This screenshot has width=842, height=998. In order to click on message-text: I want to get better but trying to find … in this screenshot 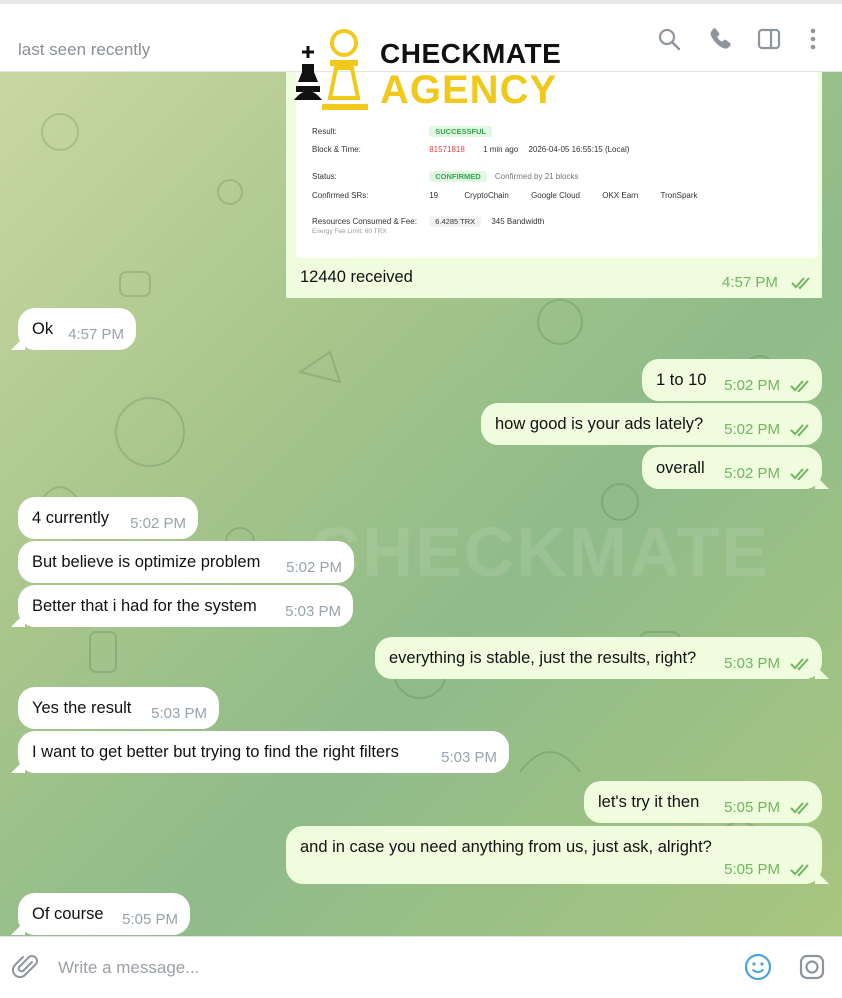, I will do `click(215, 752)`.